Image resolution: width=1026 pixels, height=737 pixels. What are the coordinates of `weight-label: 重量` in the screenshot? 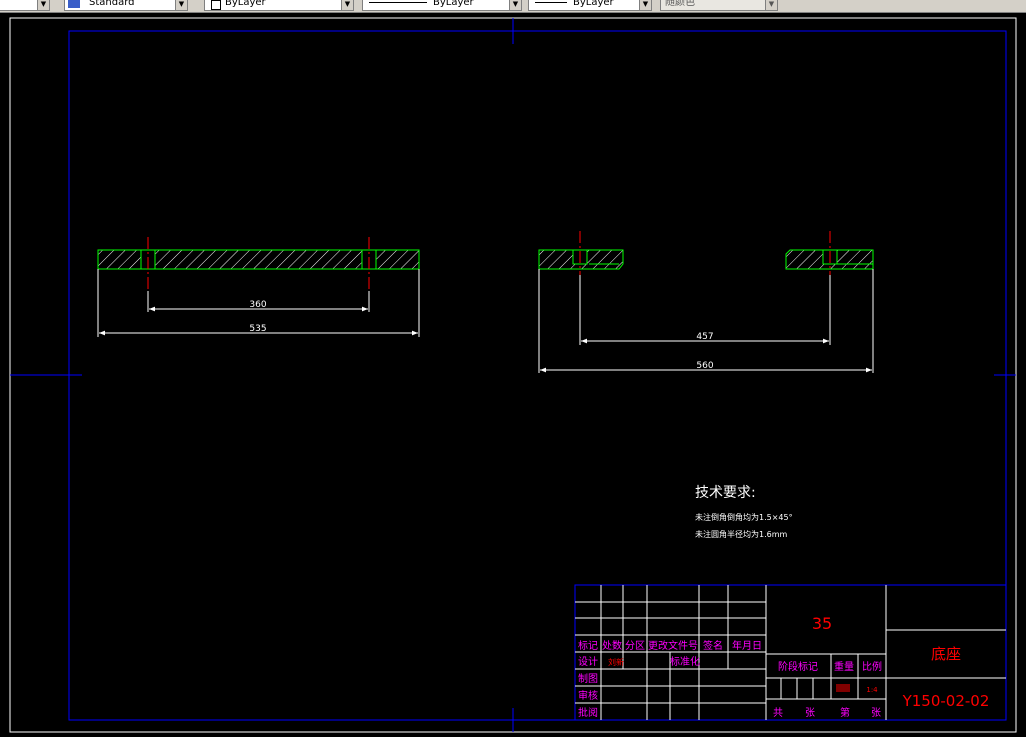 It's located at (844, 666).